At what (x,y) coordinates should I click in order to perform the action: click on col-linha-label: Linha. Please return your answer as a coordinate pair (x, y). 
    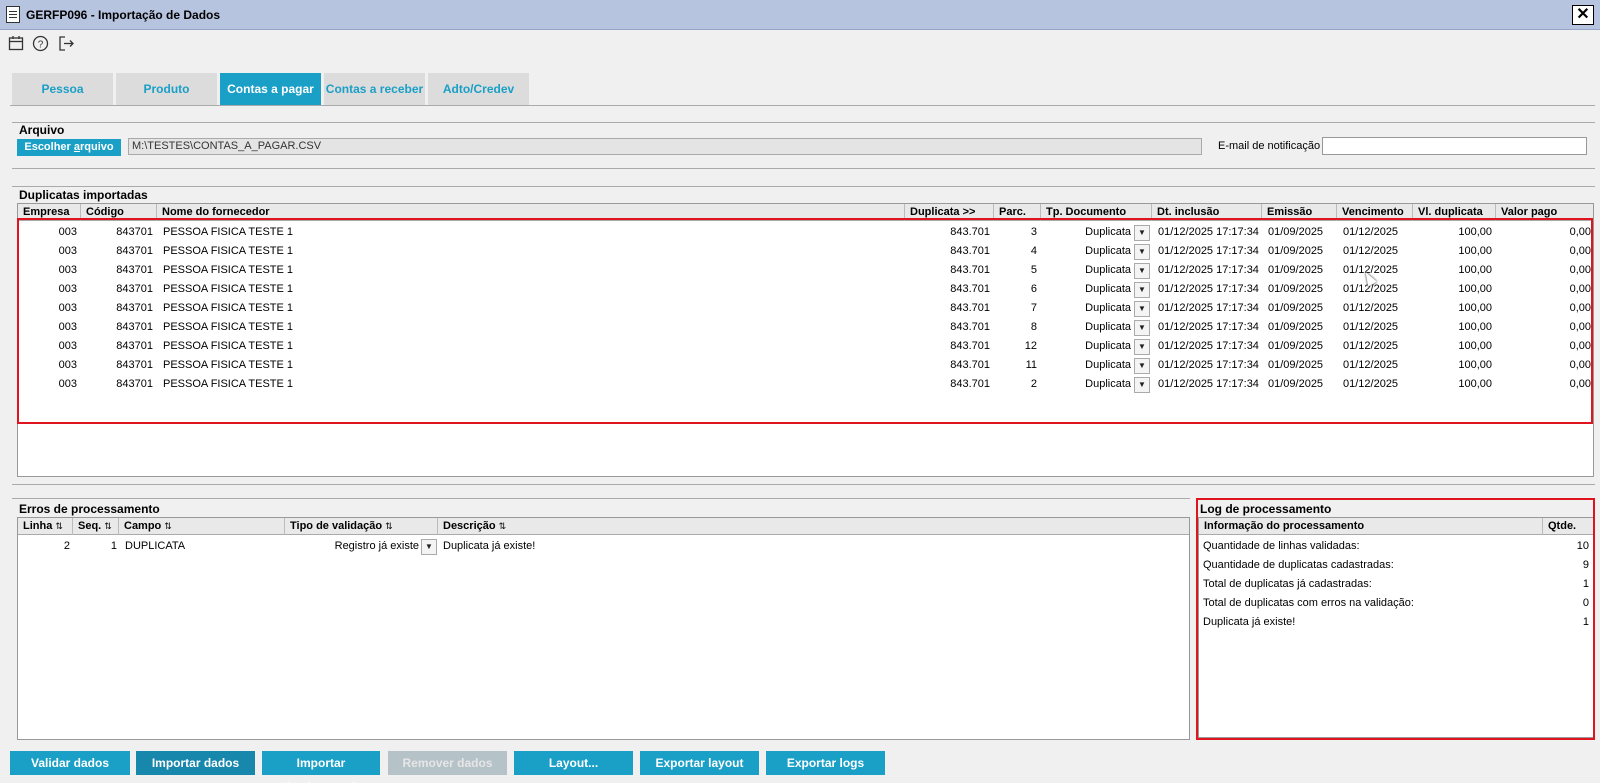
    Looking at the image, I should click on (38, 526).